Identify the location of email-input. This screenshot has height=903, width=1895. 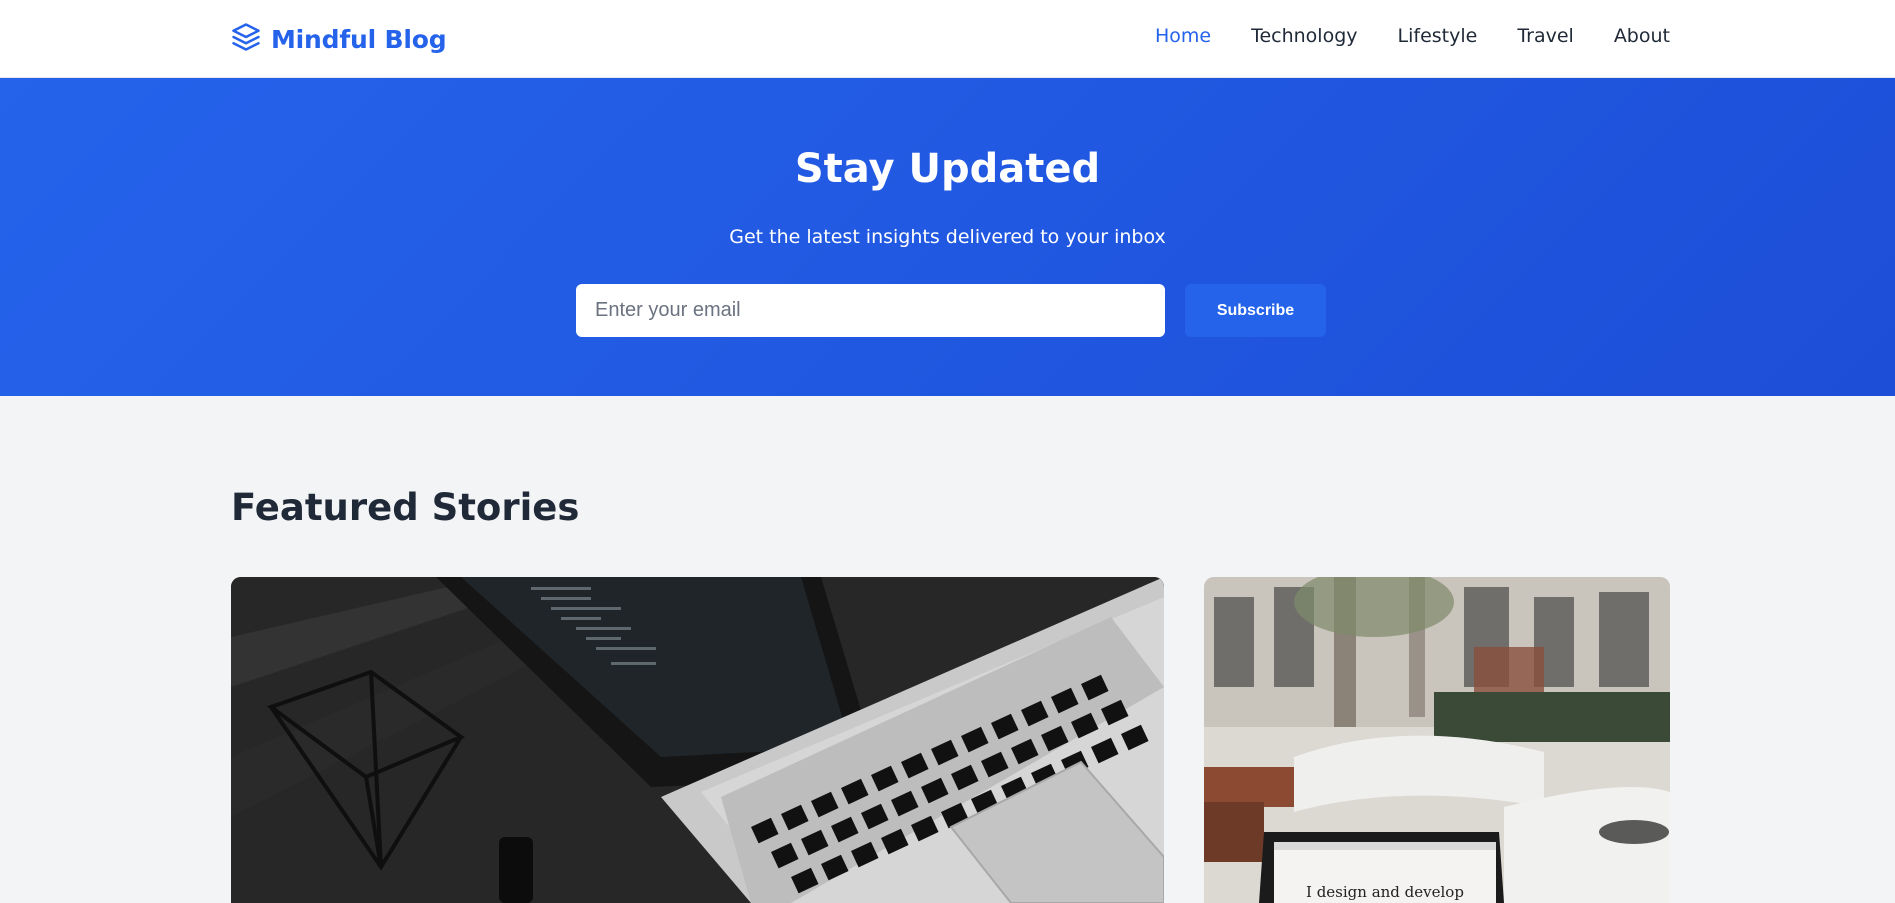
(870, 310).